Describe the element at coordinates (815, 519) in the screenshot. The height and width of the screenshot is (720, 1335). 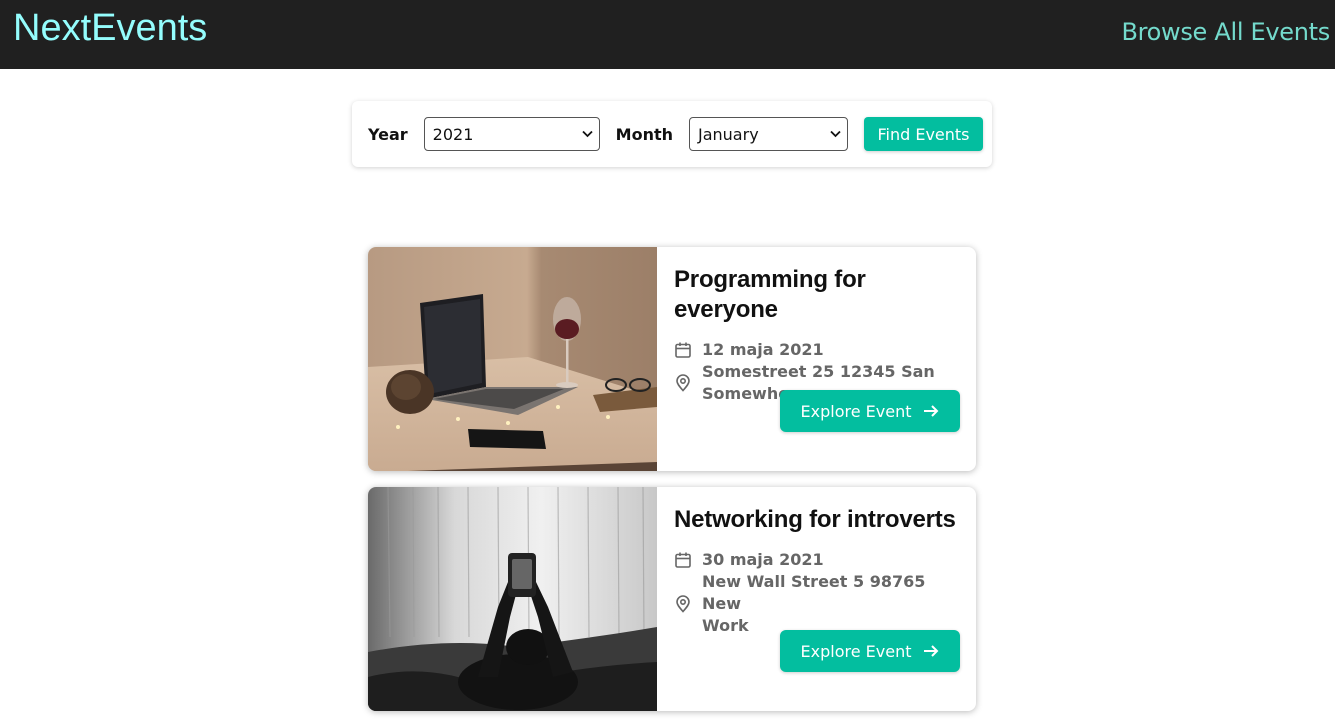
I see `event-title: Networking for introverts` at that location.